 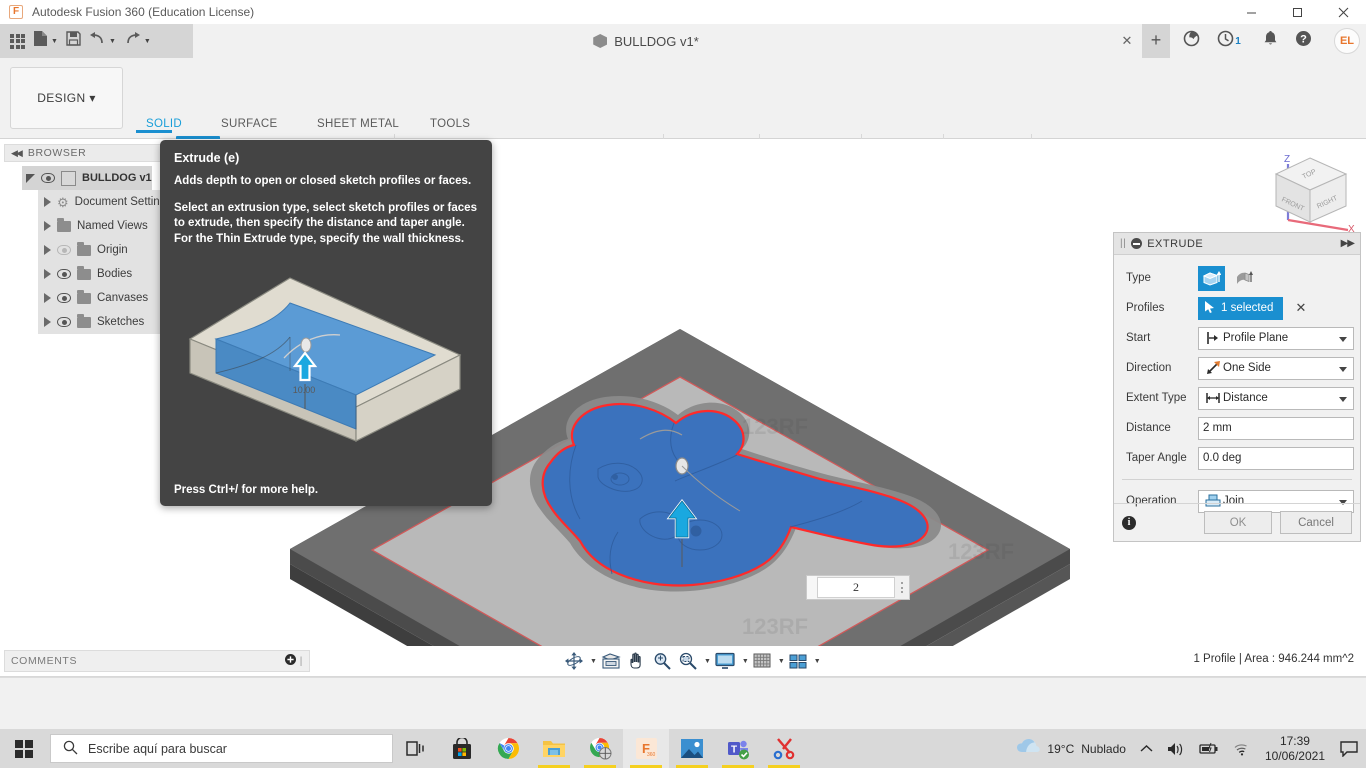 I want to click on canvas-distance-input: 2, so click(x=858, y=587).